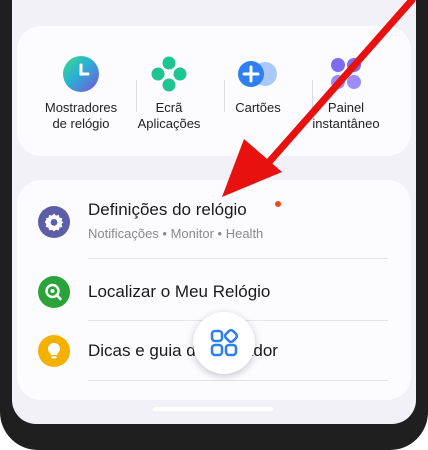  Describe the element at coordinates (167, 209) in the screenshot. I see `list-item-title: Definições do relógio` at that location.